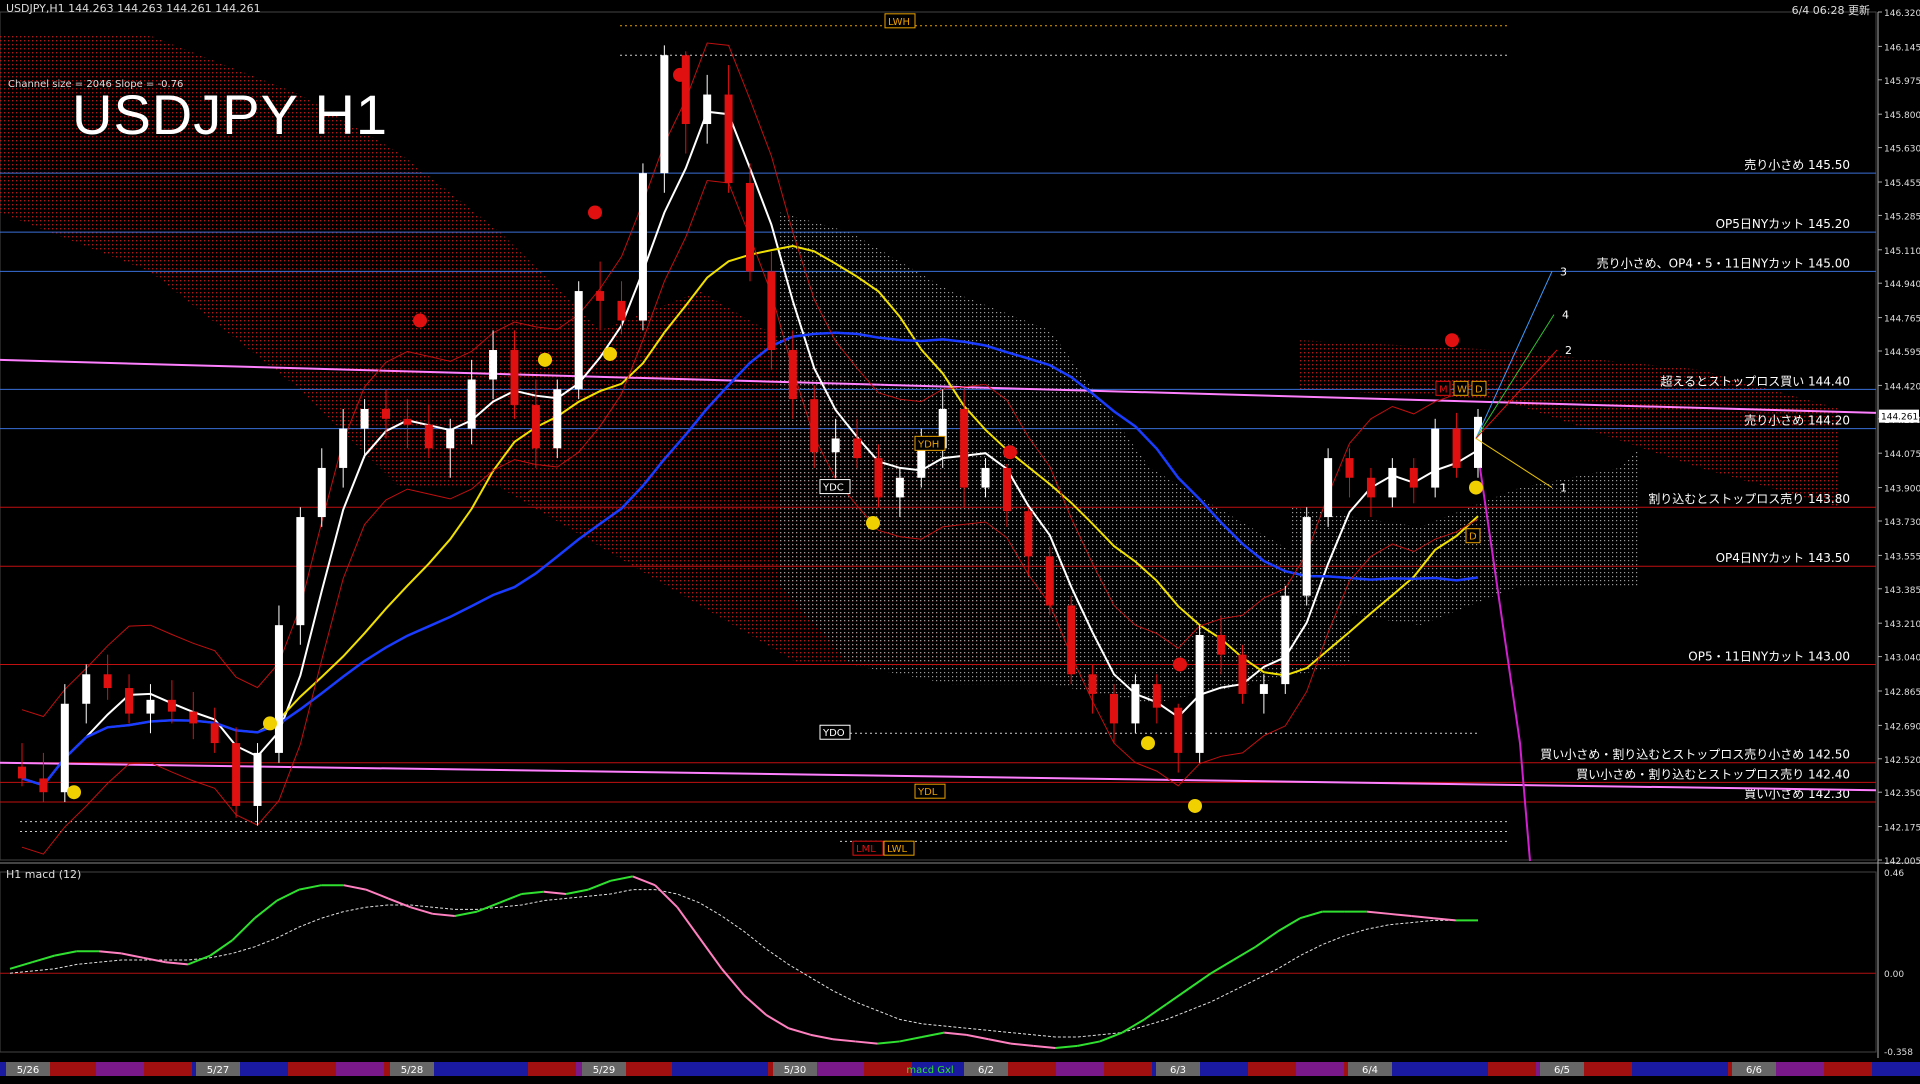  Describe the element at coordinates (1723, 262) in the screenshot. I see `level-label: 売り小さめ、OP4・5・11日NYカット 145.00` at that location.